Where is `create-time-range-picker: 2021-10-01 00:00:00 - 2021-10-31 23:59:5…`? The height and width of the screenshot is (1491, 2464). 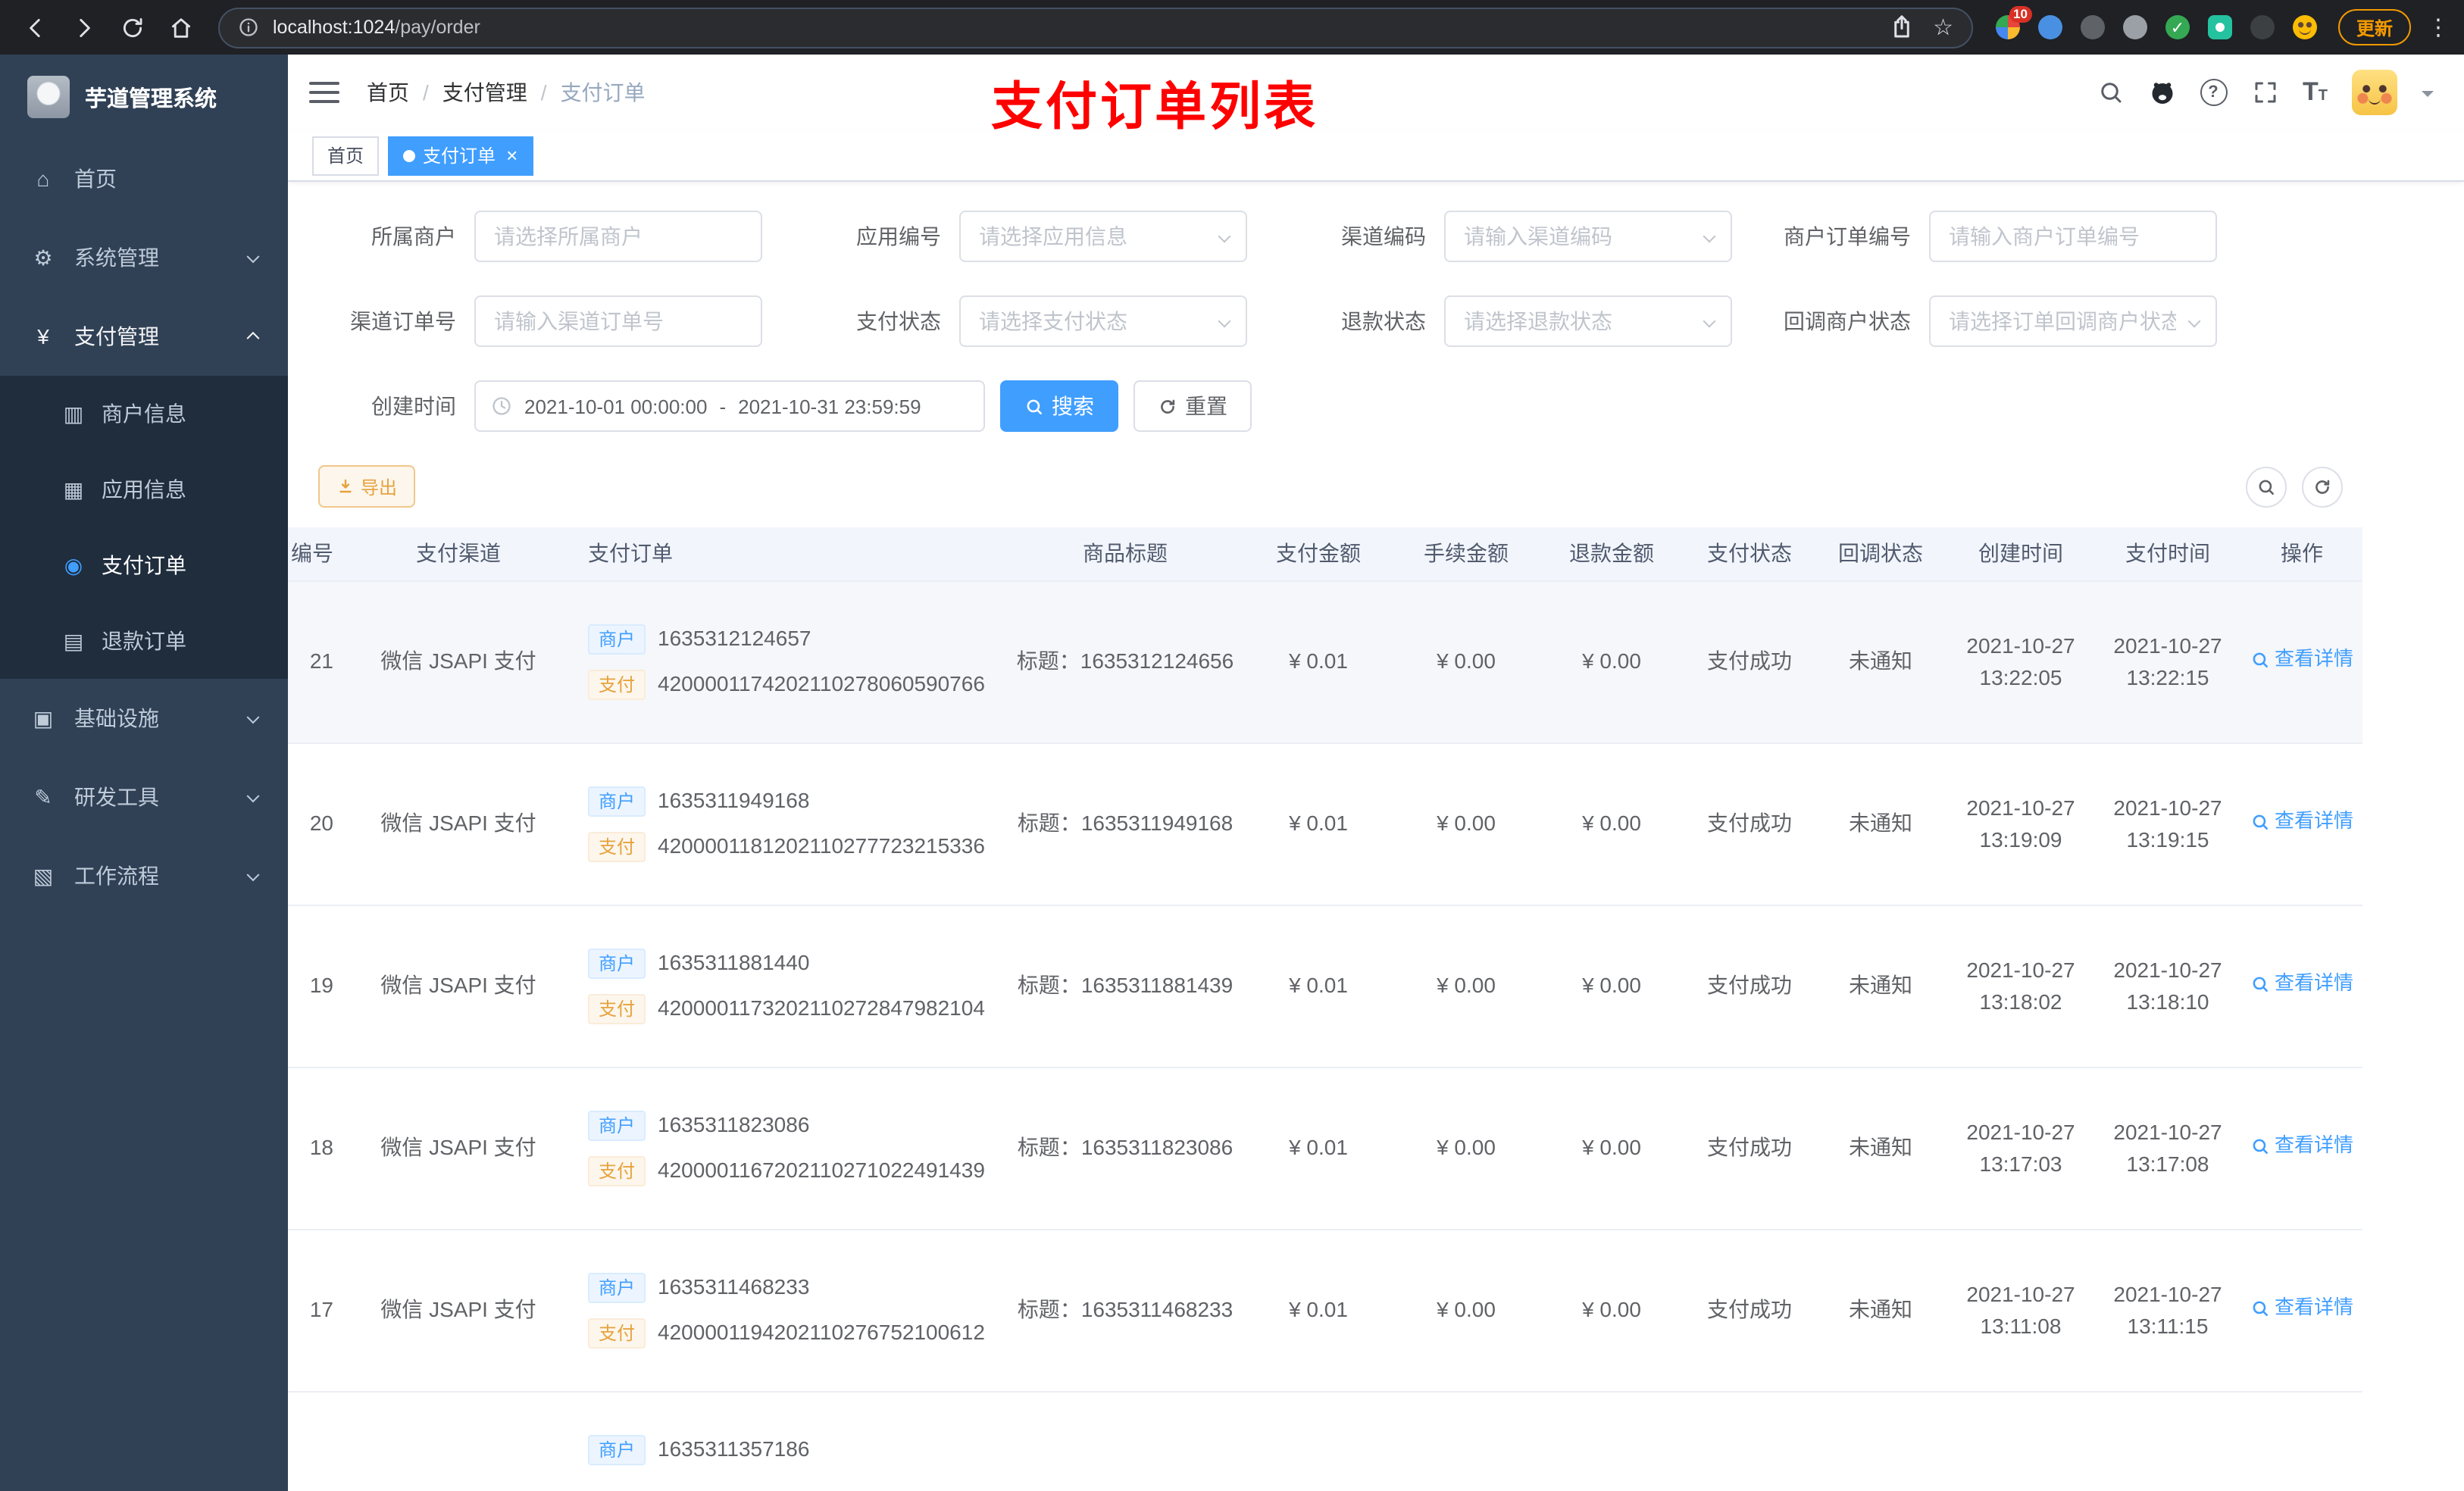 create-time-range-picker: 2021-10-01 00:00:00 - 2021-10-31 23:59:5… is located at coordinates (729, 406).